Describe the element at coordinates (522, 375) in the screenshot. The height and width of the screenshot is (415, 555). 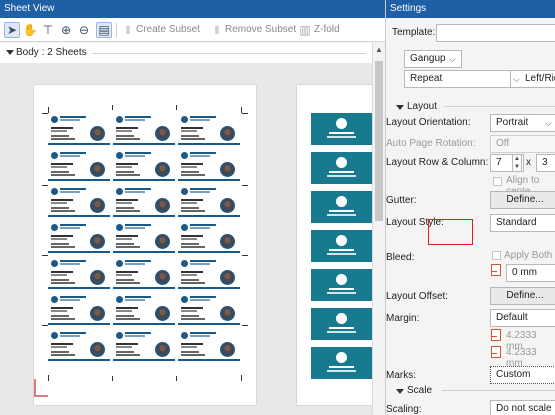
I see `marks-dropdown: Custom` at that location.